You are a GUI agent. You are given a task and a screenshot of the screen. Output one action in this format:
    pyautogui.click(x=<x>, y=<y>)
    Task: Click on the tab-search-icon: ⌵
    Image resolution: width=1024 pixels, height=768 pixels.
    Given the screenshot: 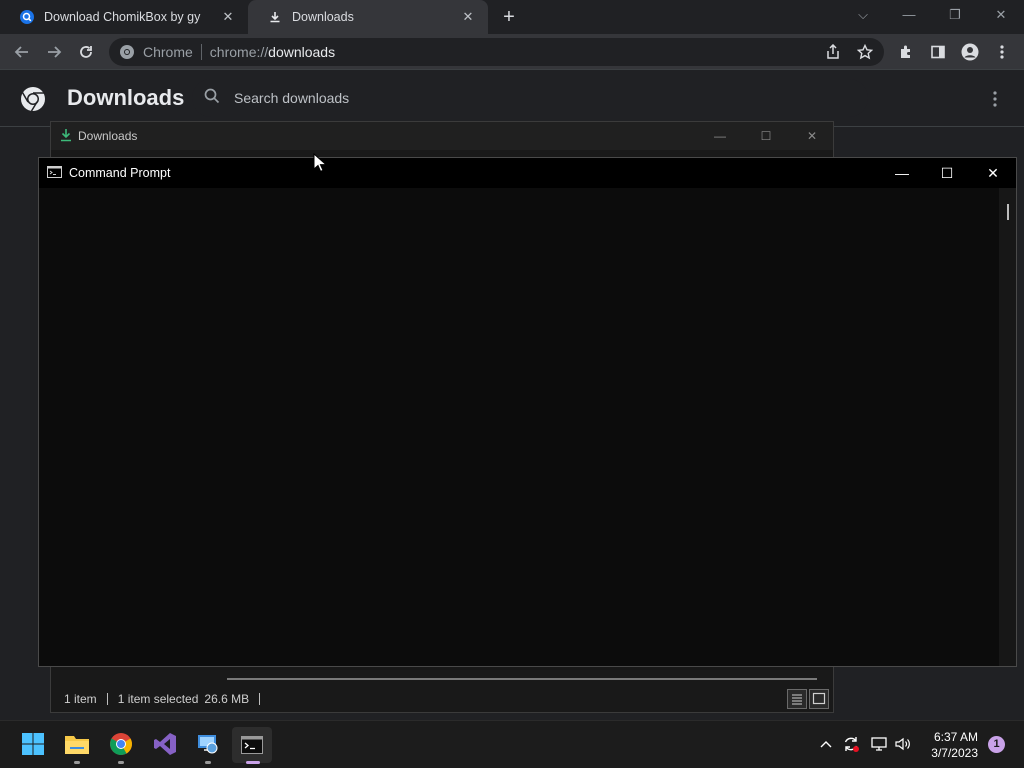 What is the action you would take?
    pyautogui.click(x=863, y=15)
    